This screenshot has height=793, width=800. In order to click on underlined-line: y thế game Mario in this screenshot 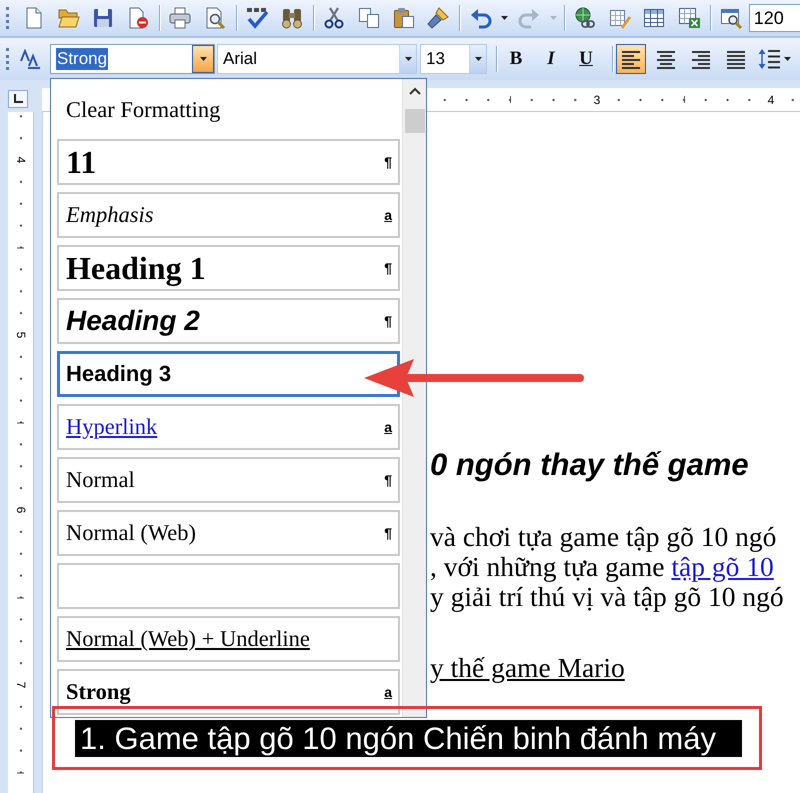, I will do `click(527, 668)`.